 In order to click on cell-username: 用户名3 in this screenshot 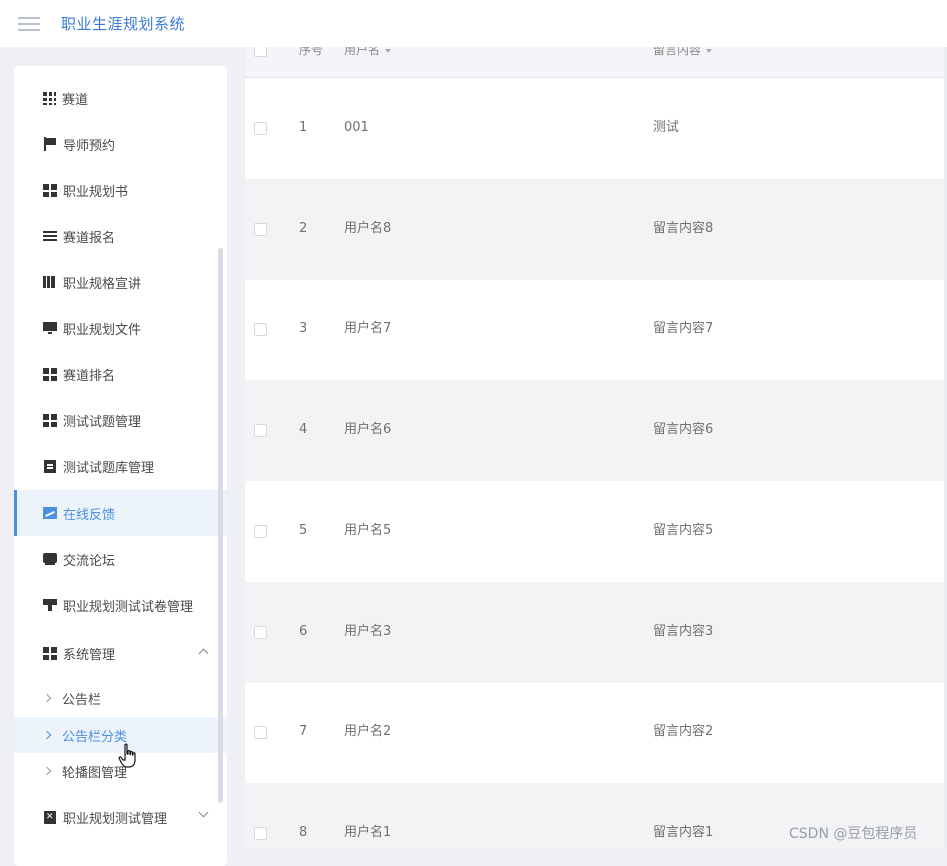, I will do `click(368, 631)`.